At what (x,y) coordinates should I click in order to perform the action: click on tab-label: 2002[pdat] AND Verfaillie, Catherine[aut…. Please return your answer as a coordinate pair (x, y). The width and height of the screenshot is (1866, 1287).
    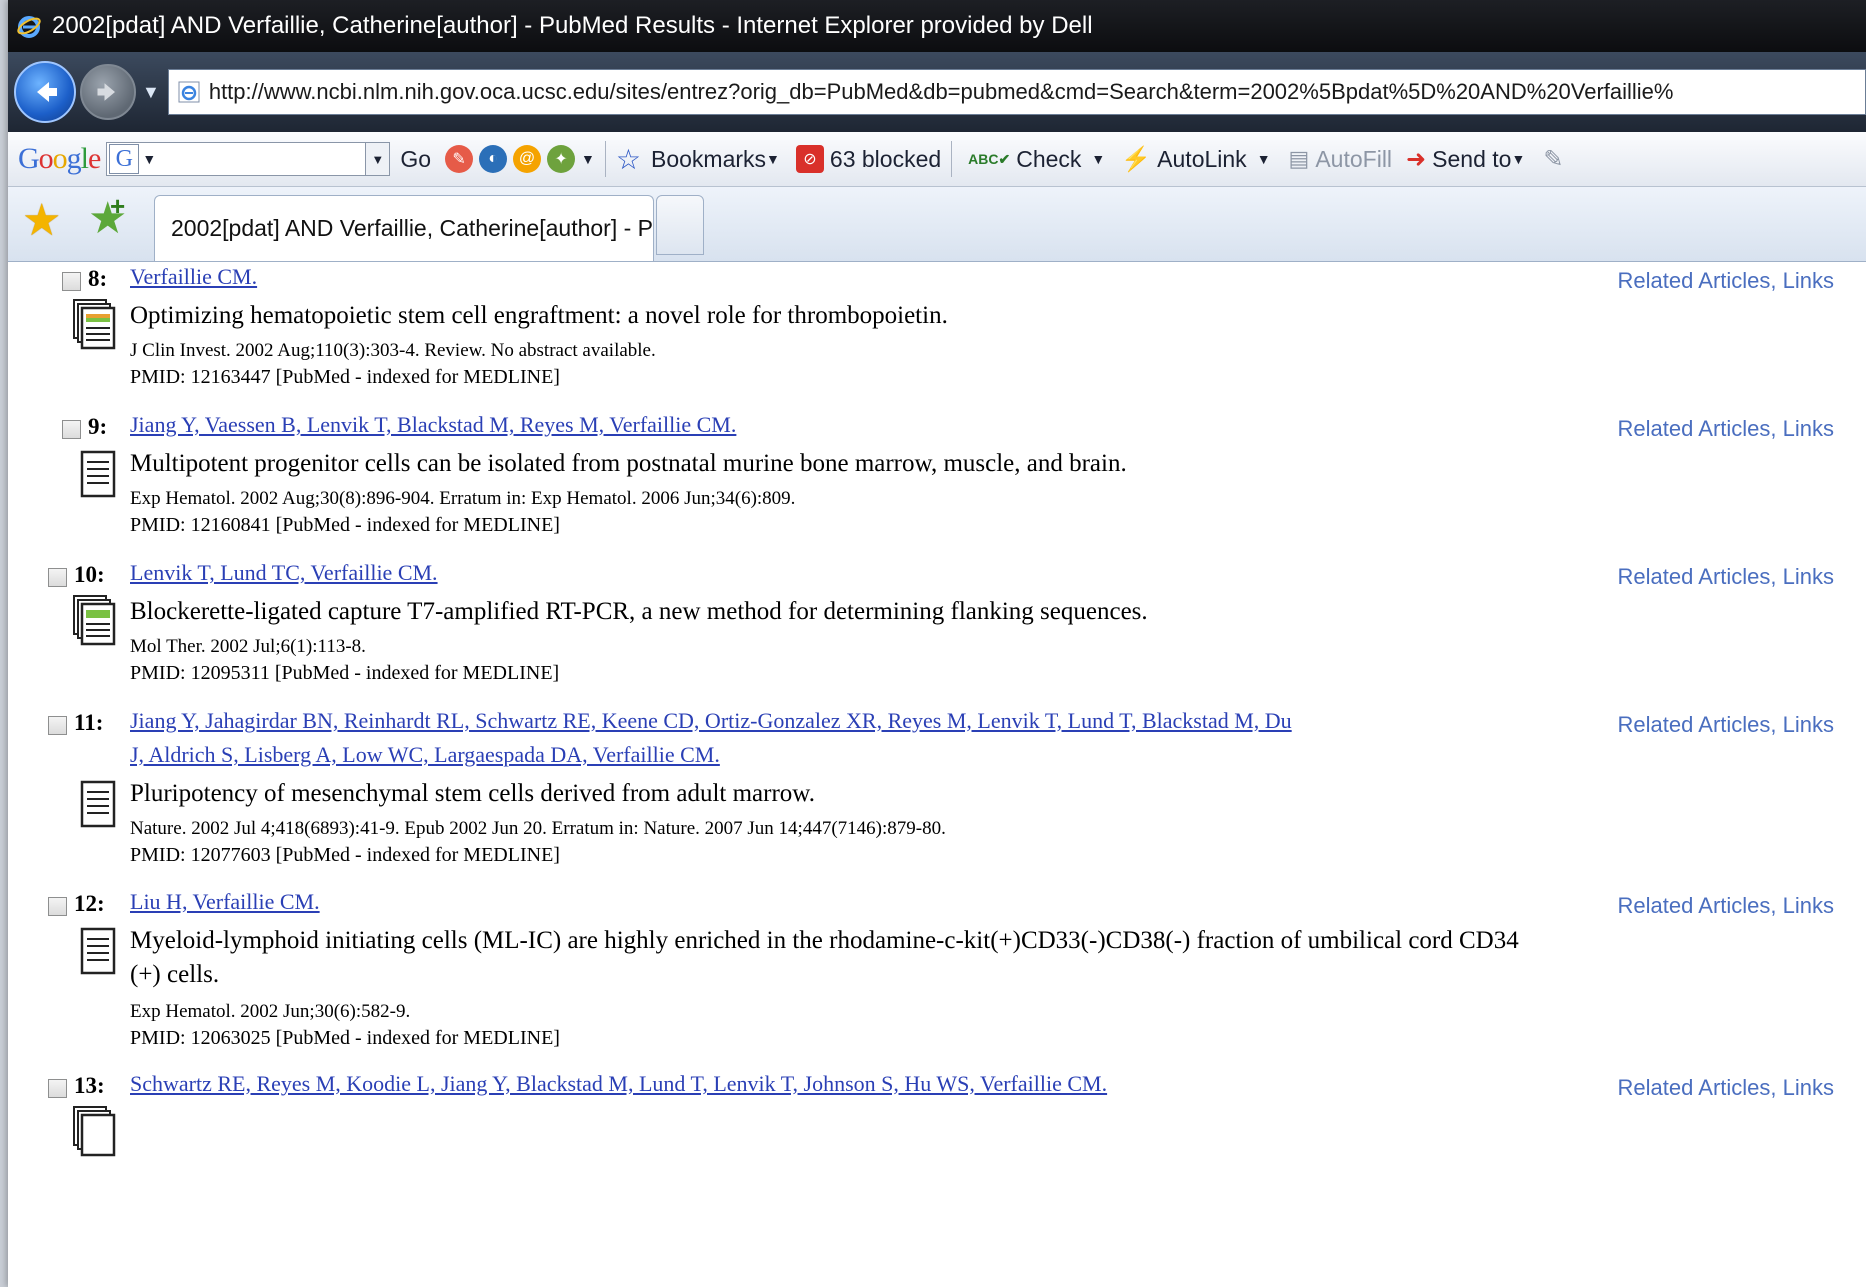
    Looking at the image, I should click on (412, 228).